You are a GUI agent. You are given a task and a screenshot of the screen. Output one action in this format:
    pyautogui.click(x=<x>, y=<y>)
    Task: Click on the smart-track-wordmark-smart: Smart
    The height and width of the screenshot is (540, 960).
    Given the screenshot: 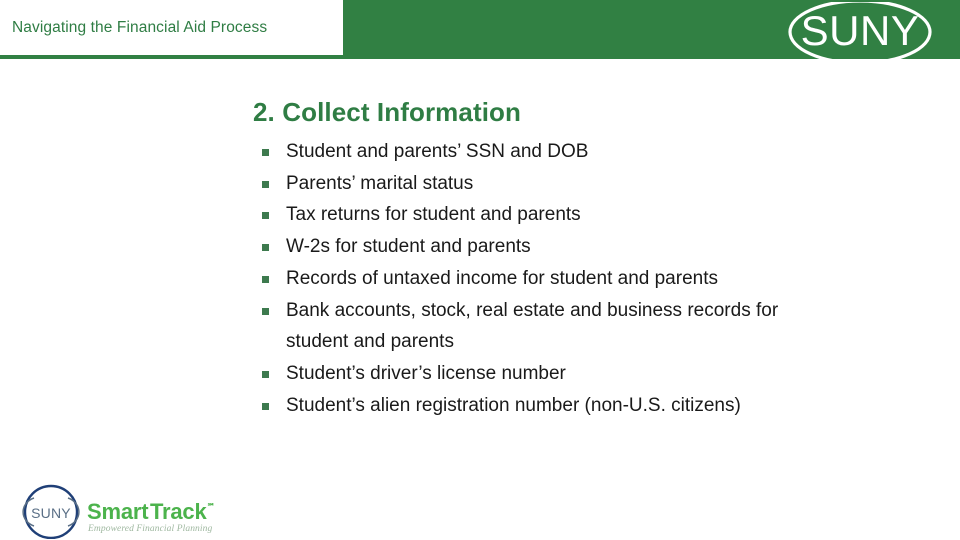 What is the action you would take?
    pyautogui.click(x=118, y=511)
    